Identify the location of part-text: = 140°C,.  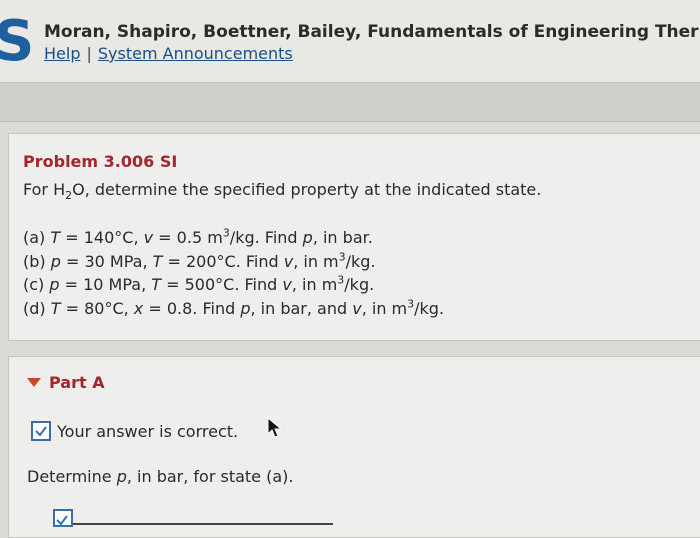
(102, 237).